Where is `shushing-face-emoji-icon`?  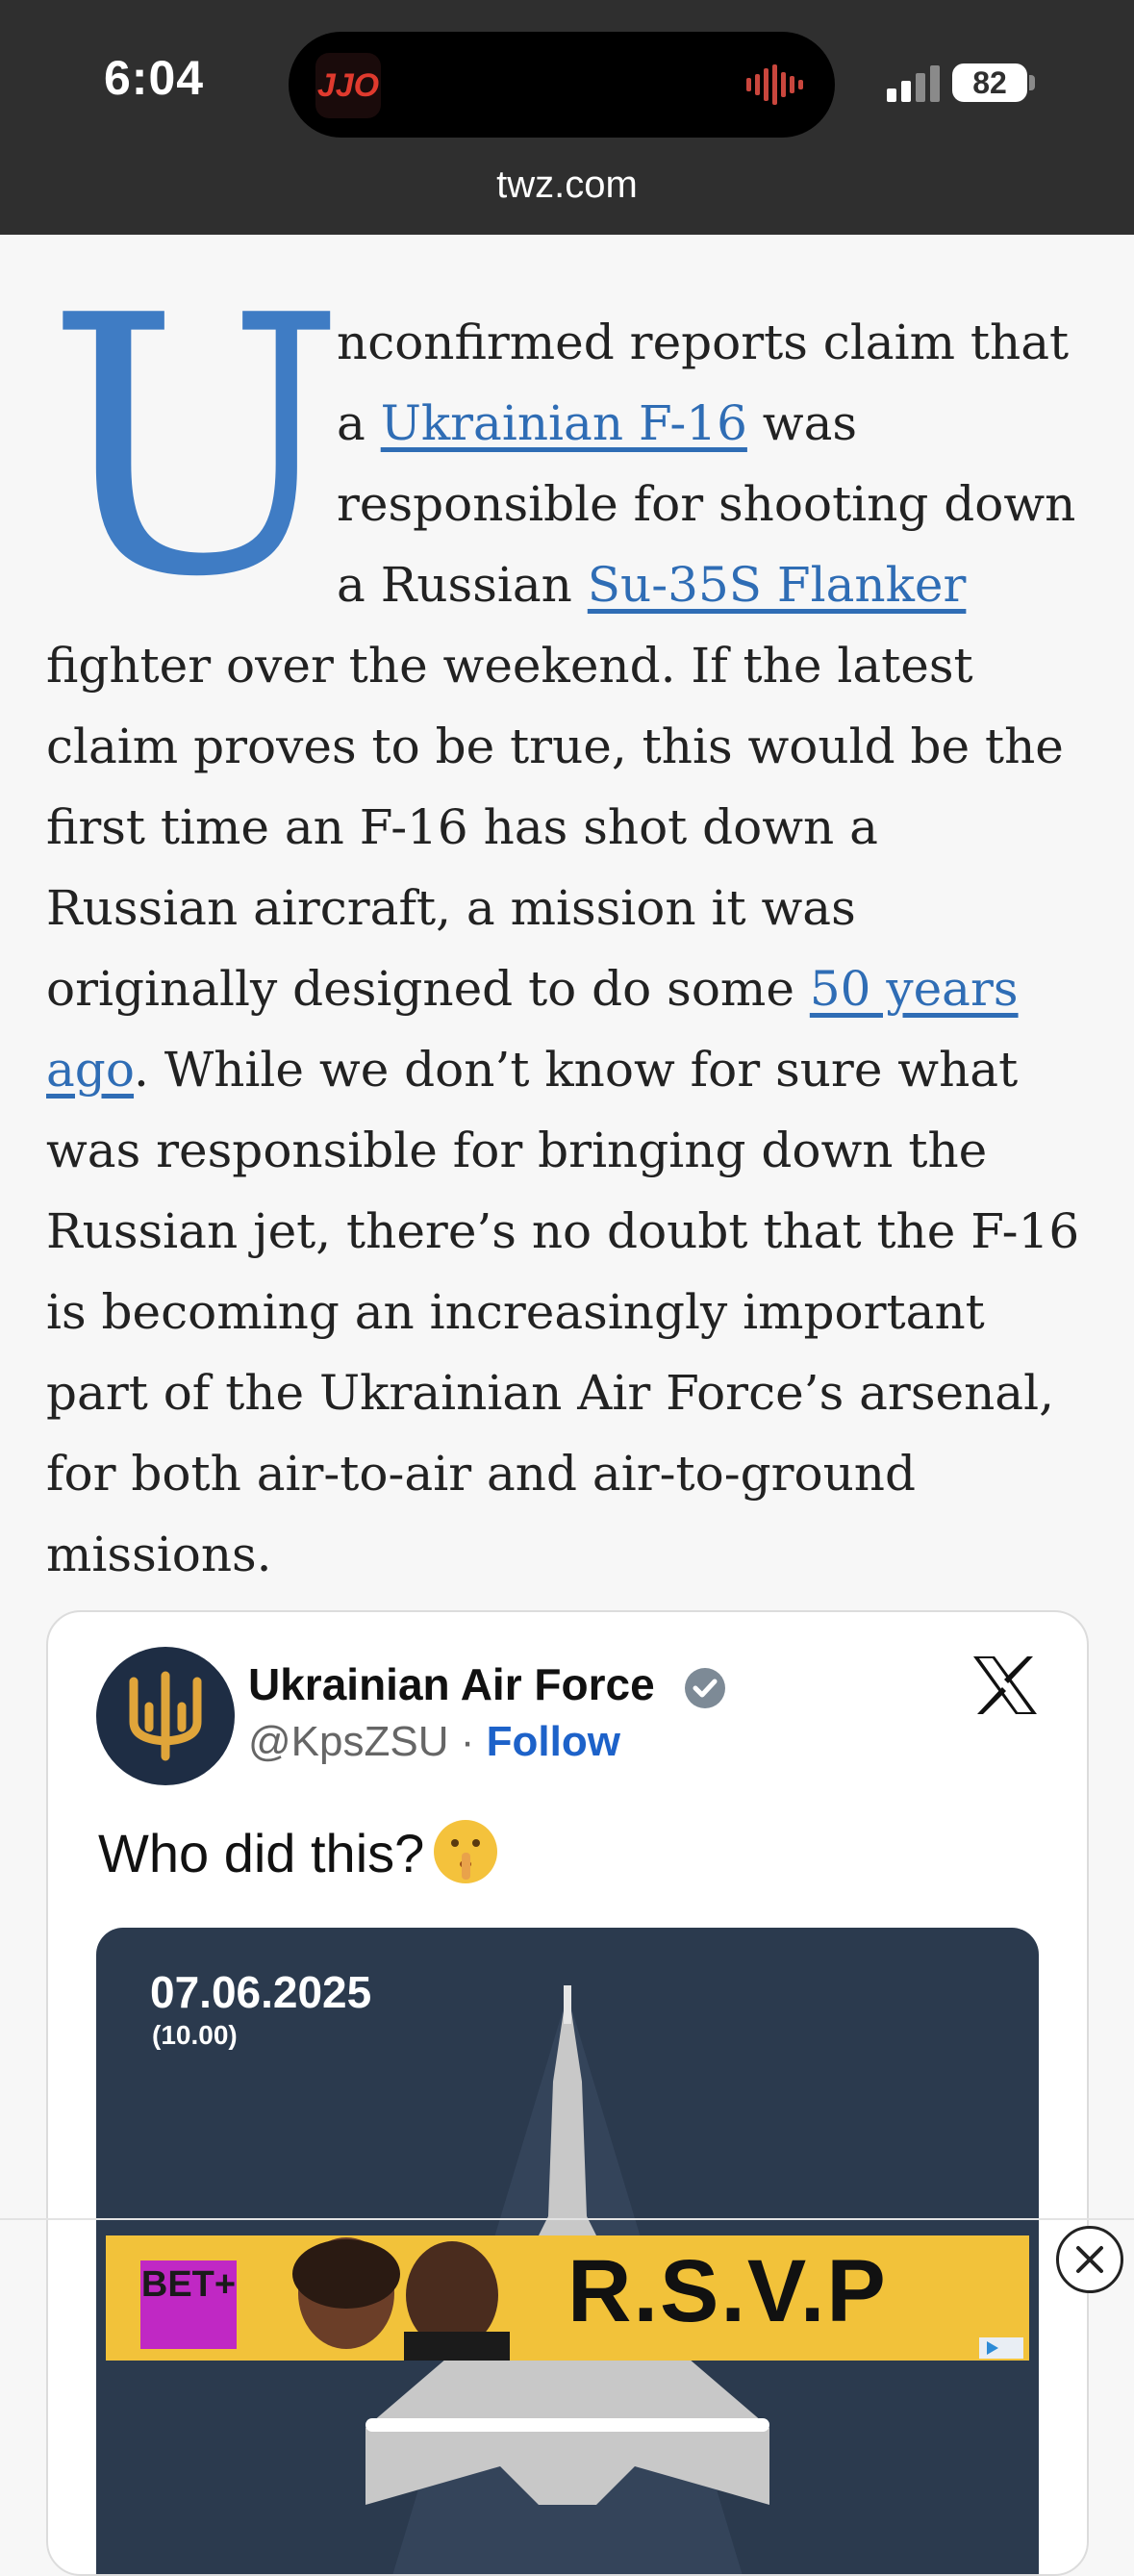
shushing-face-emoji-icon is located at coordinates (466, 1851).